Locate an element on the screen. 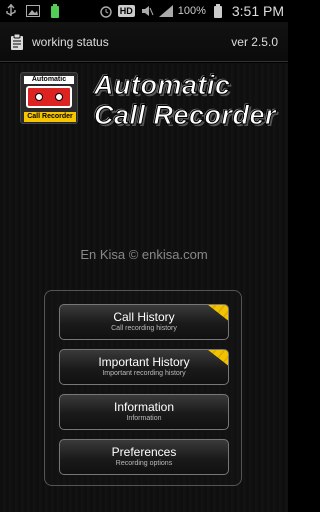 The height and width of the screenshot is (512, 320). cassette-tape is located at coordinates (49, 97).